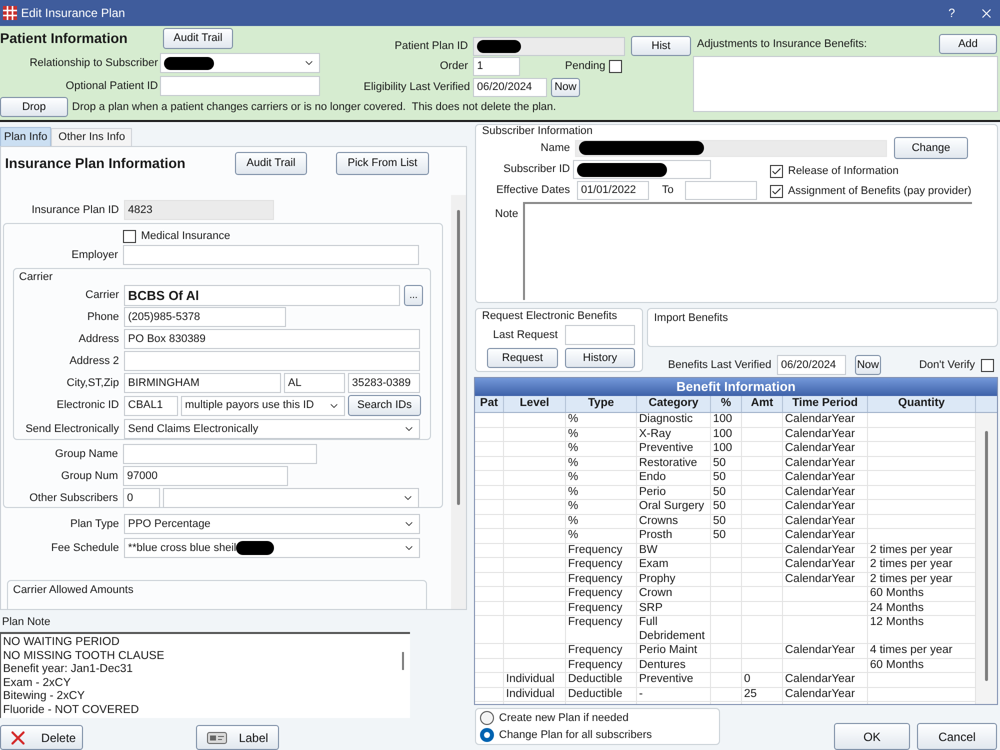 This screenshot has width=1000, height=750. What do you see at coordinates (931, 148) in the screenshot?
I see `change-button: Change` at bounding box center [931, 148].